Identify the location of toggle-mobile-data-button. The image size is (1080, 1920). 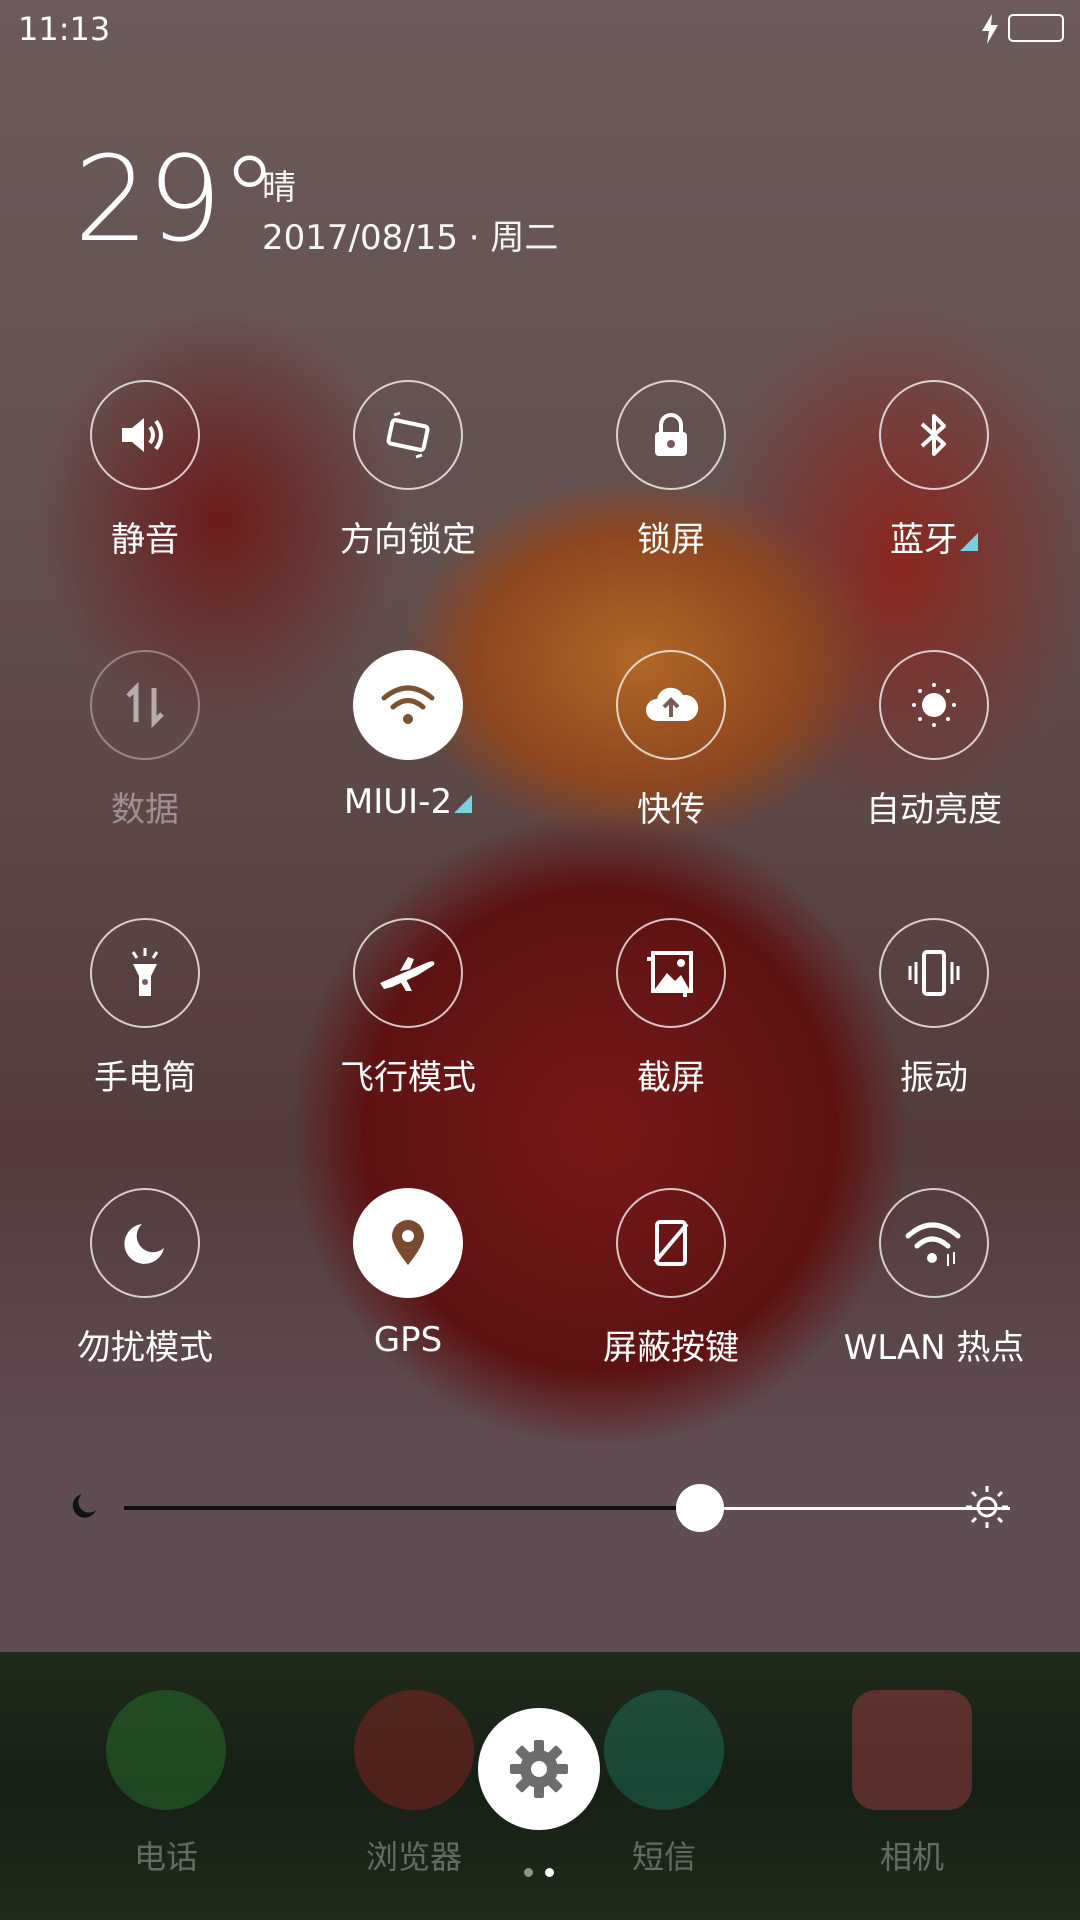
(145, 705).